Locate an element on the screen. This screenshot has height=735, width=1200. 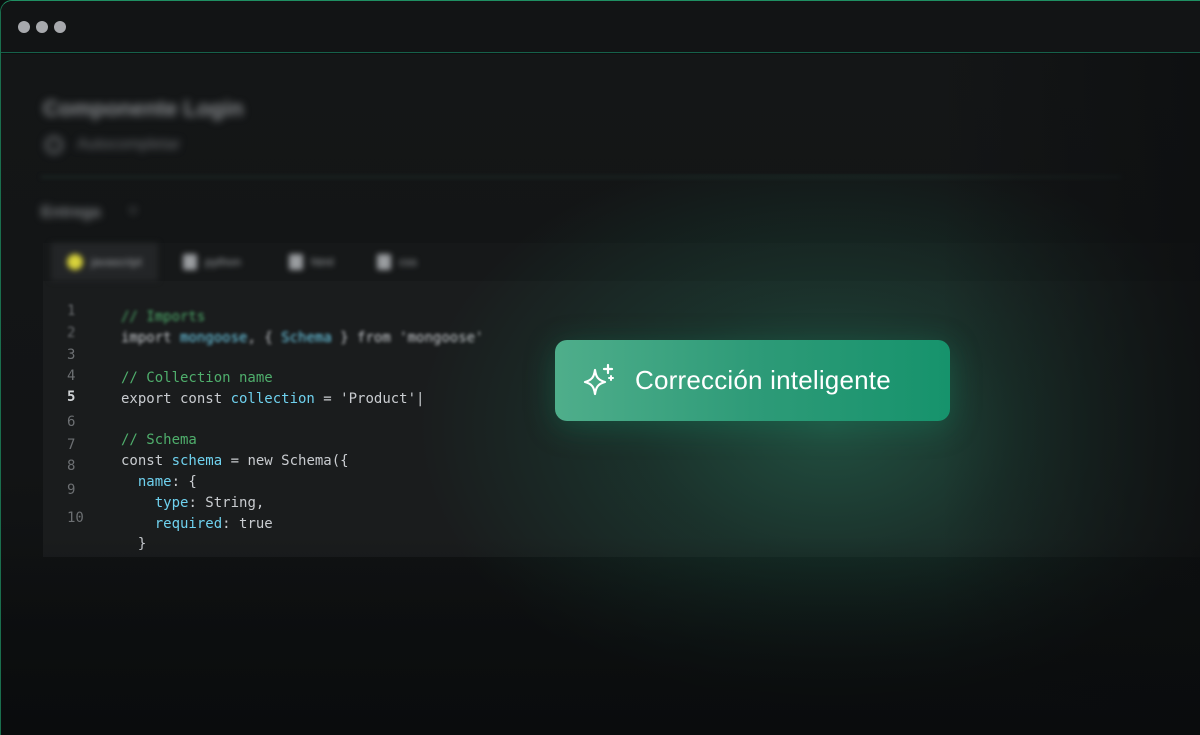
code-punct: = is located at coordinates (327, 399).